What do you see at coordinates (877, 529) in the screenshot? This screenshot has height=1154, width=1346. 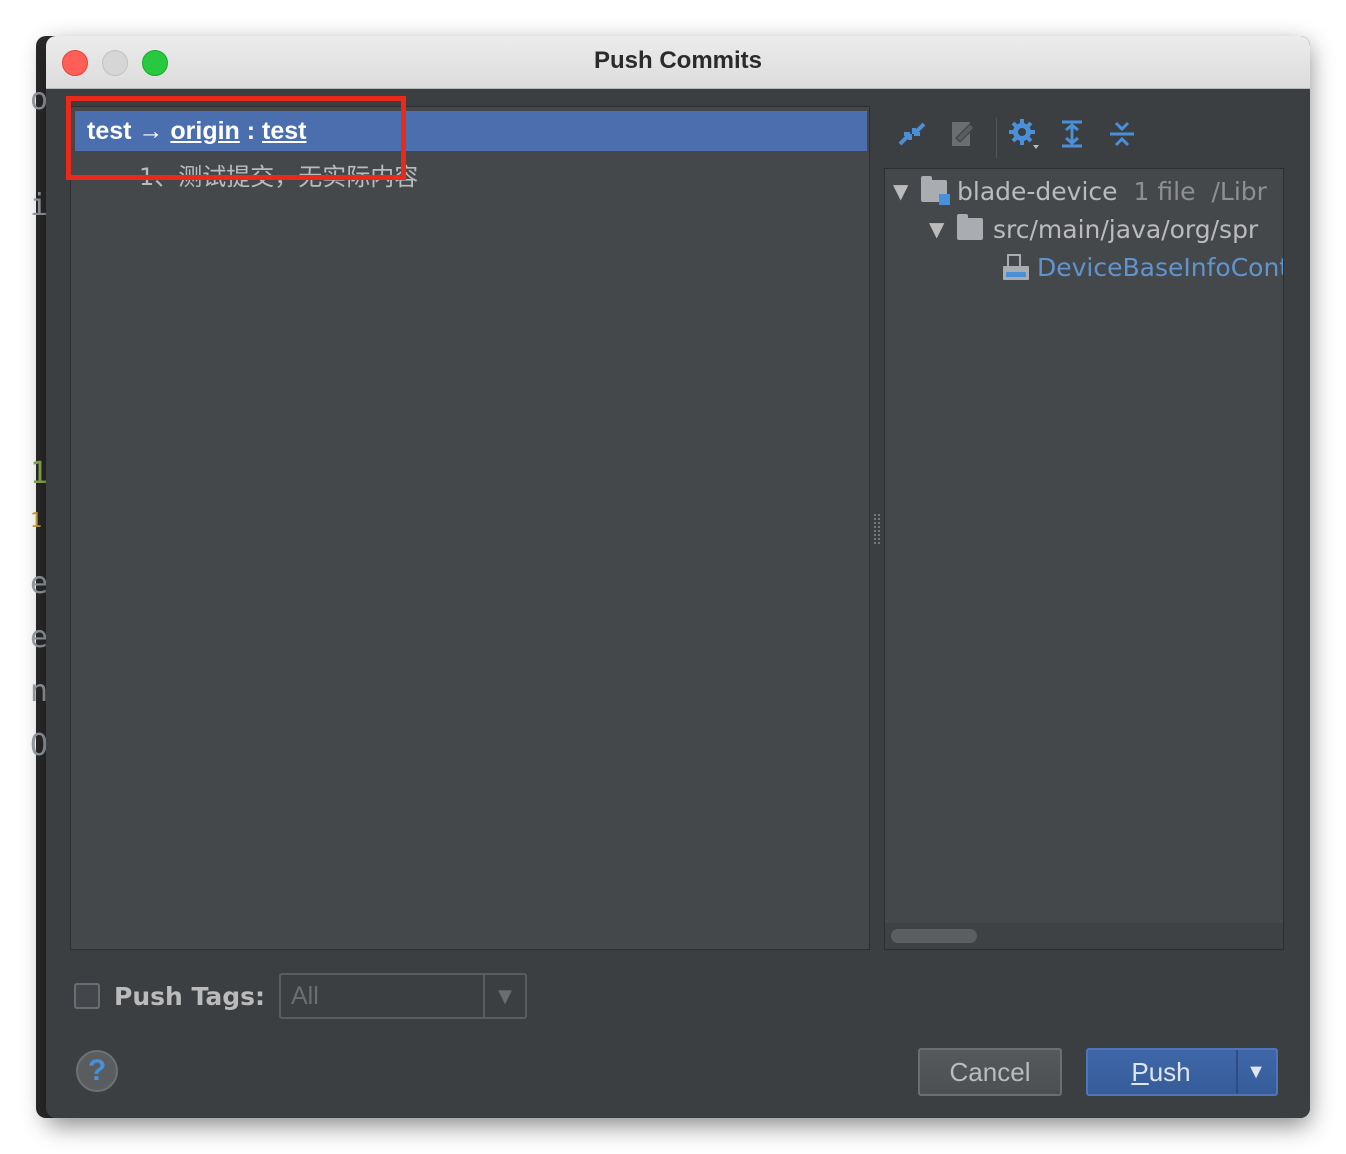 I see `panel-splitter-handle` at bounding box center [877, 529].